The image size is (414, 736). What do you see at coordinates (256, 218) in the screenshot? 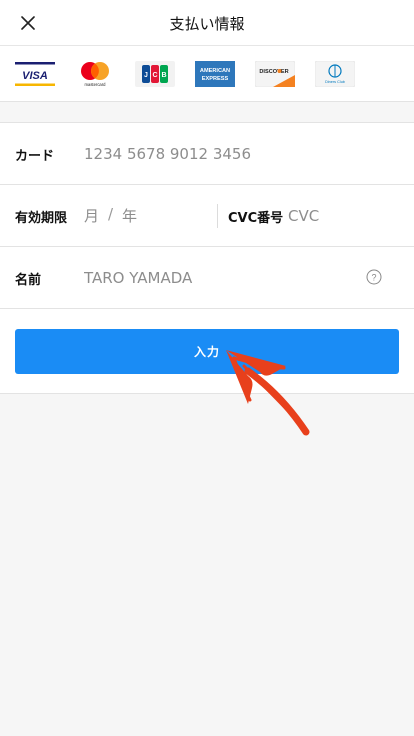
I see `cvc-label: CVC番号` at bounding box center [256, 218].